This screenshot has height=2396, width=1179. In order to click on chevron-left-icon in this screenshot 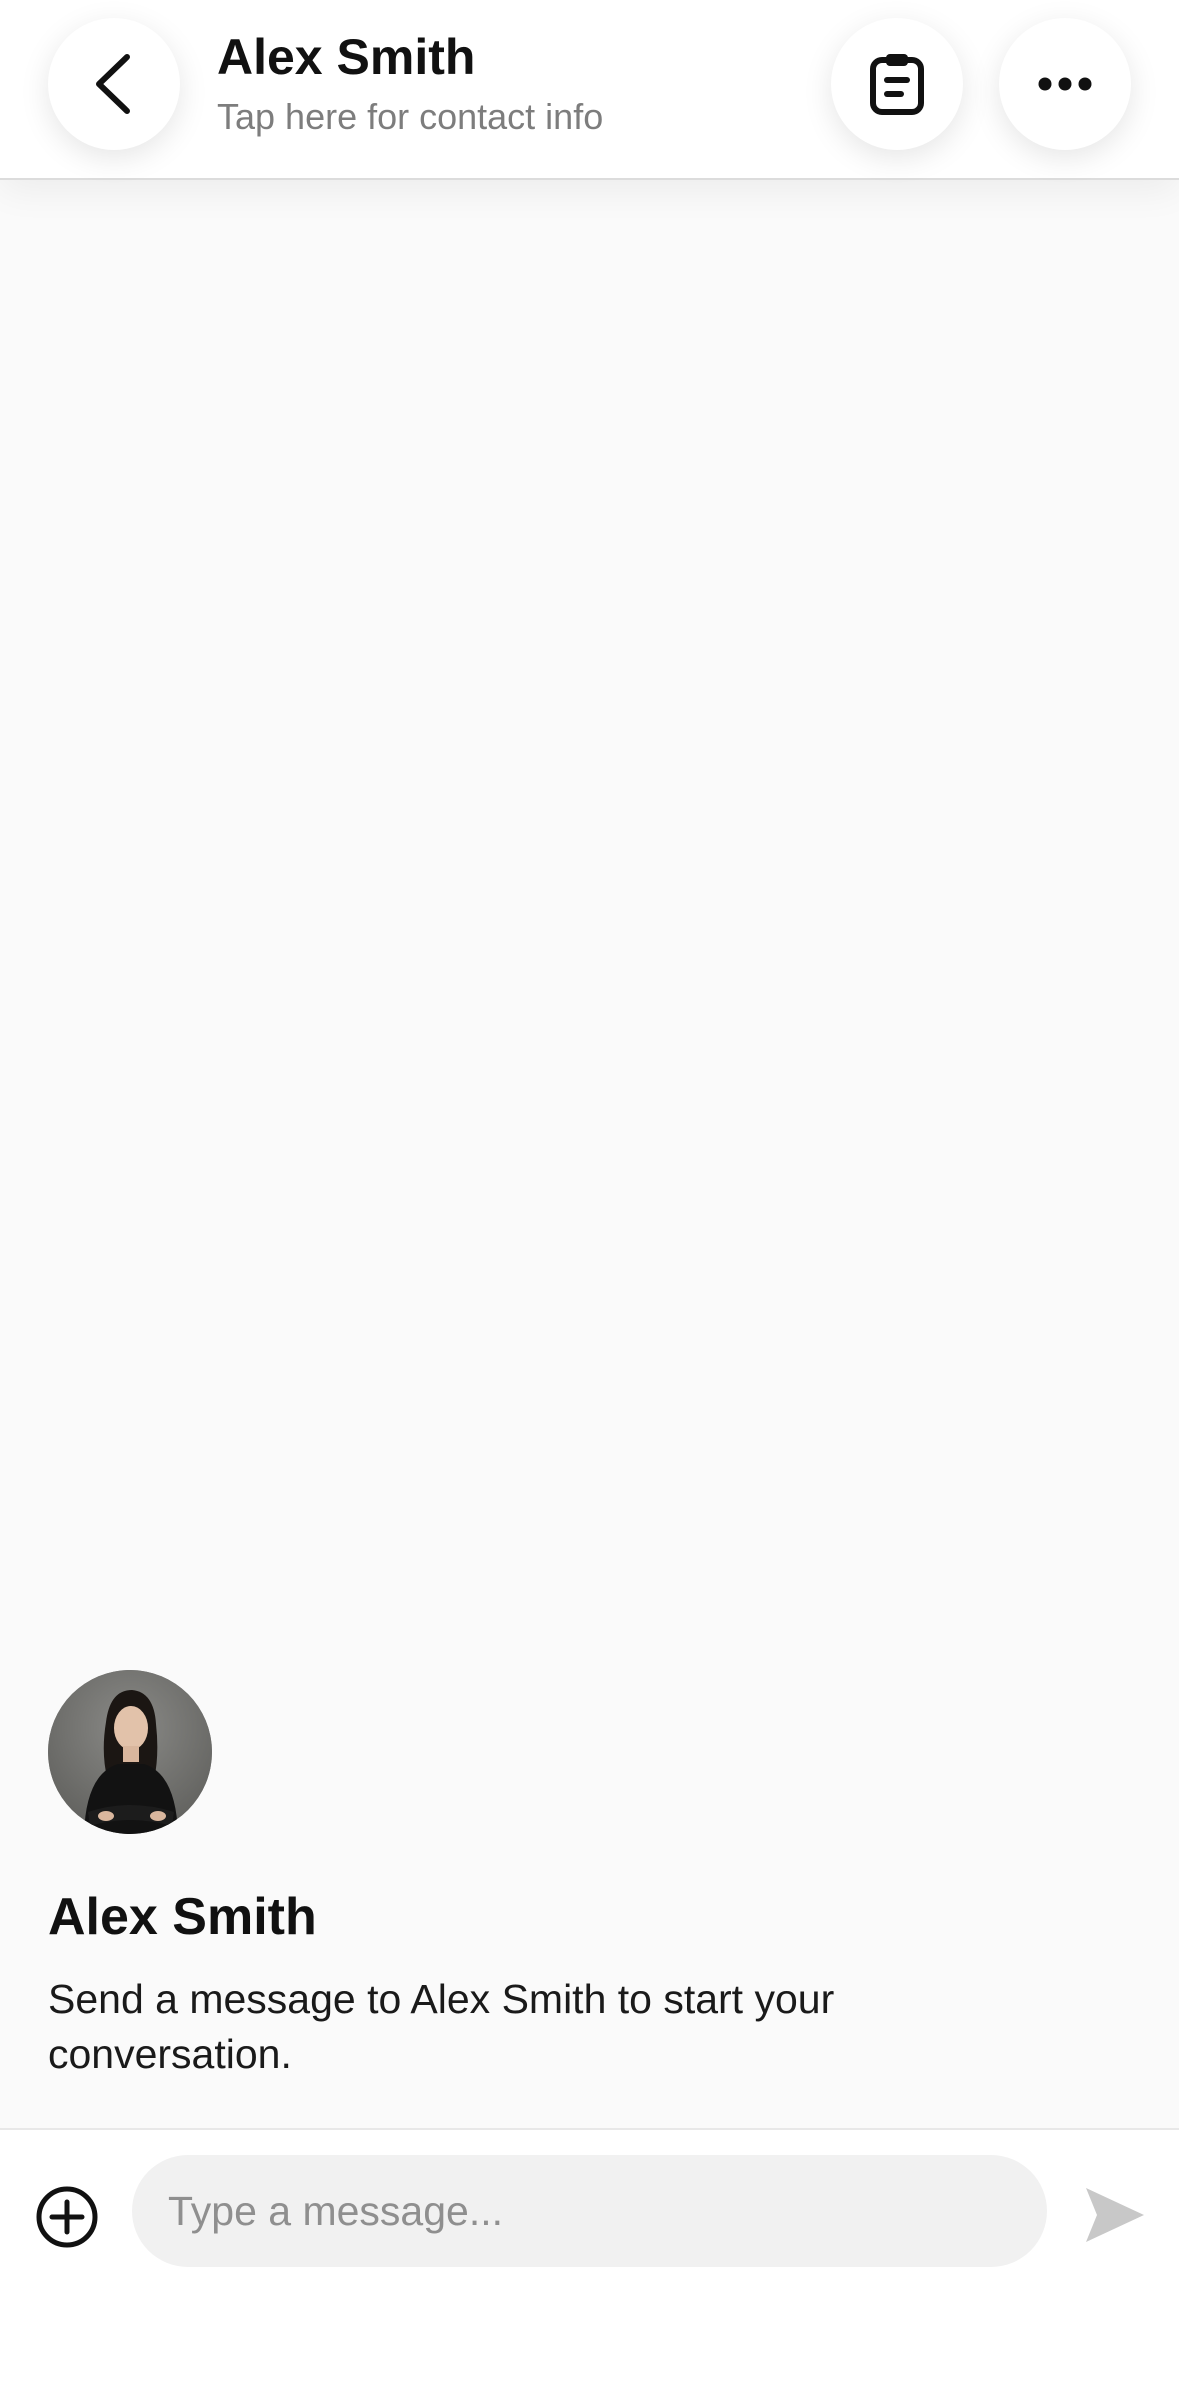, I will do `click(113, 84)`.